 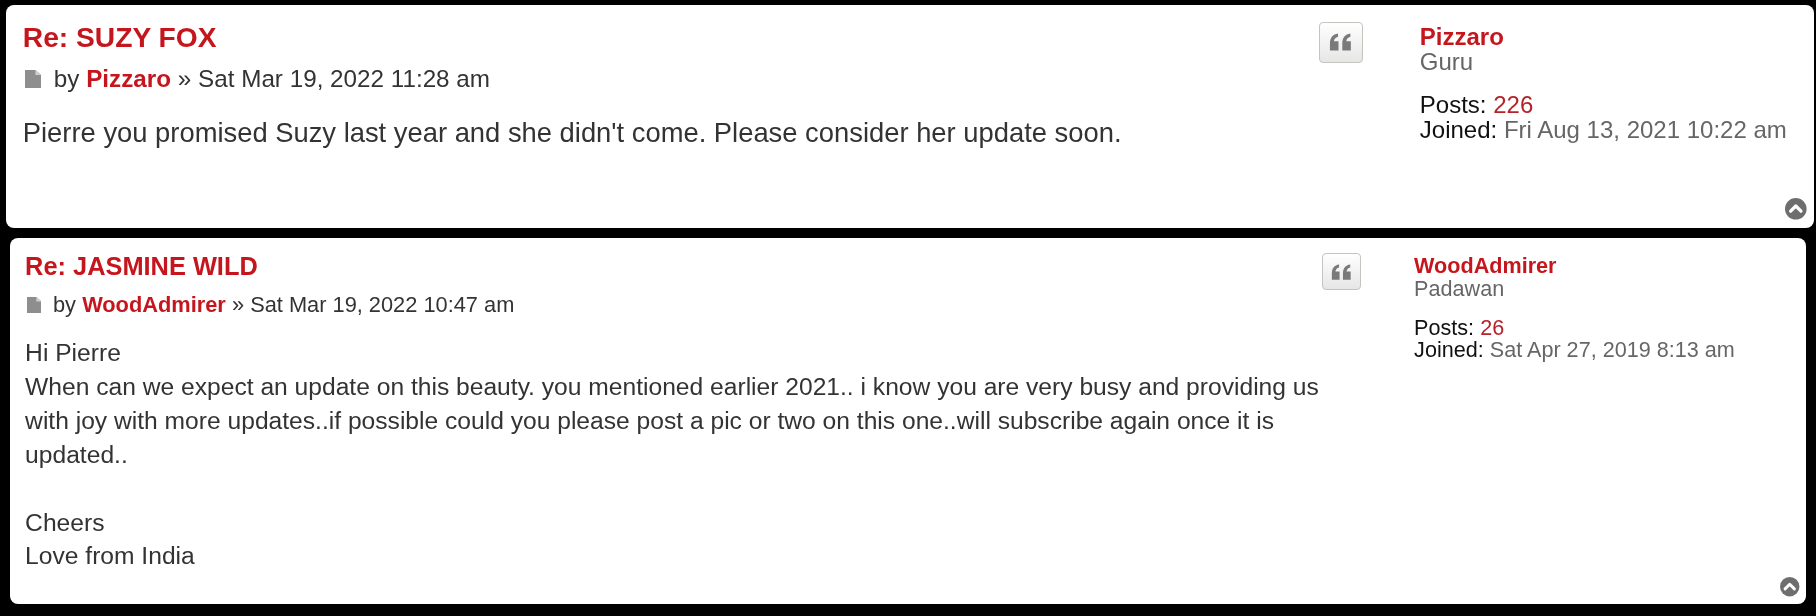 I want to click on post-date: Sat Mar 19, 2022 10:47 am, so click(x=382, y=305).